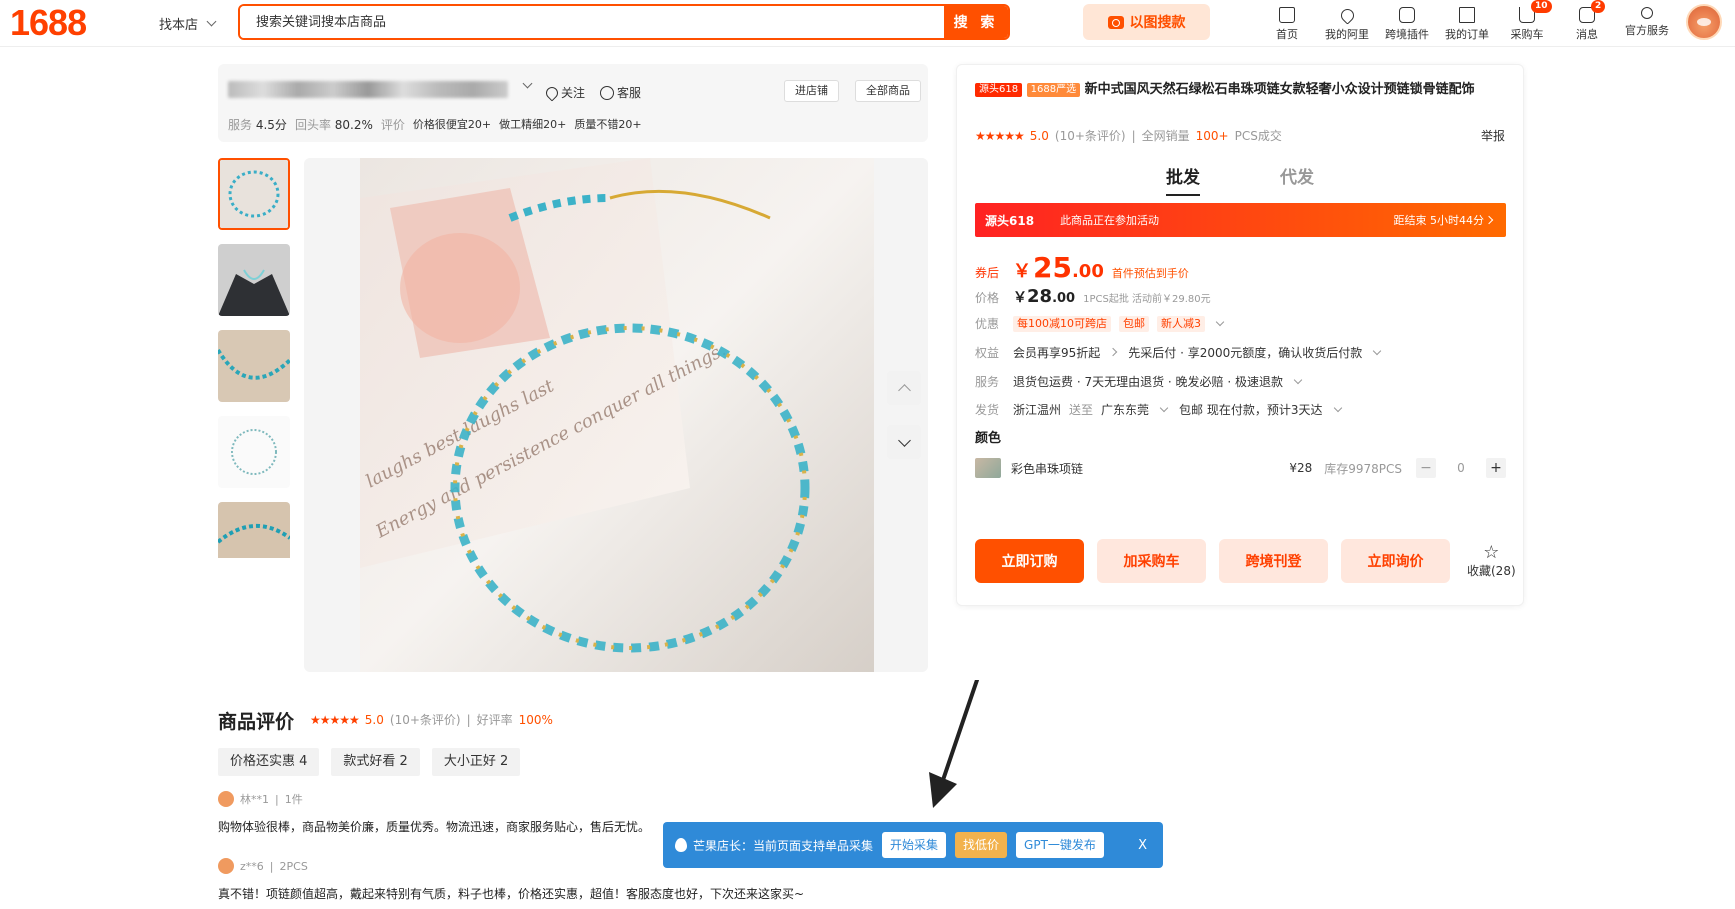 This screenshot has width=1735, height=909. I want to click on customer-service-button: 客服, so click(620, 92).